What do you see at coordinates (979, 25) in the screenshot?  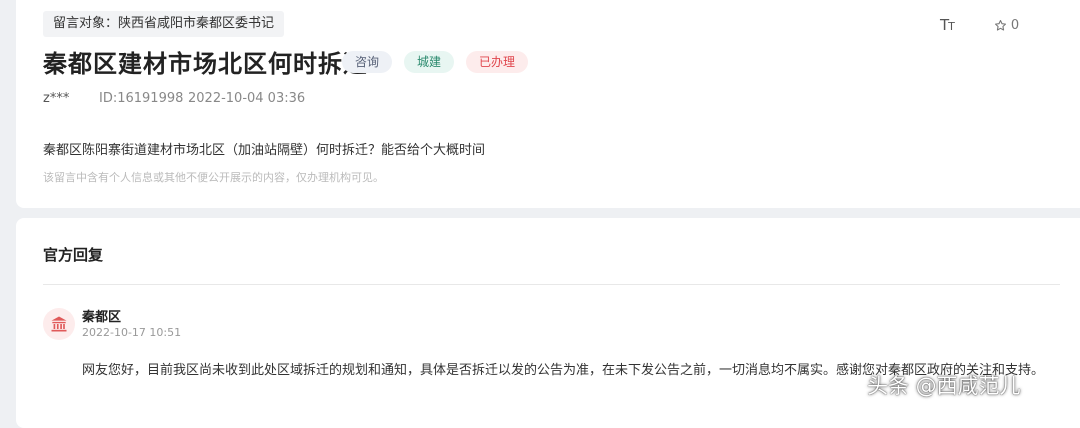 I see `message-tools: TT 0` at bounding box center [979, 25].